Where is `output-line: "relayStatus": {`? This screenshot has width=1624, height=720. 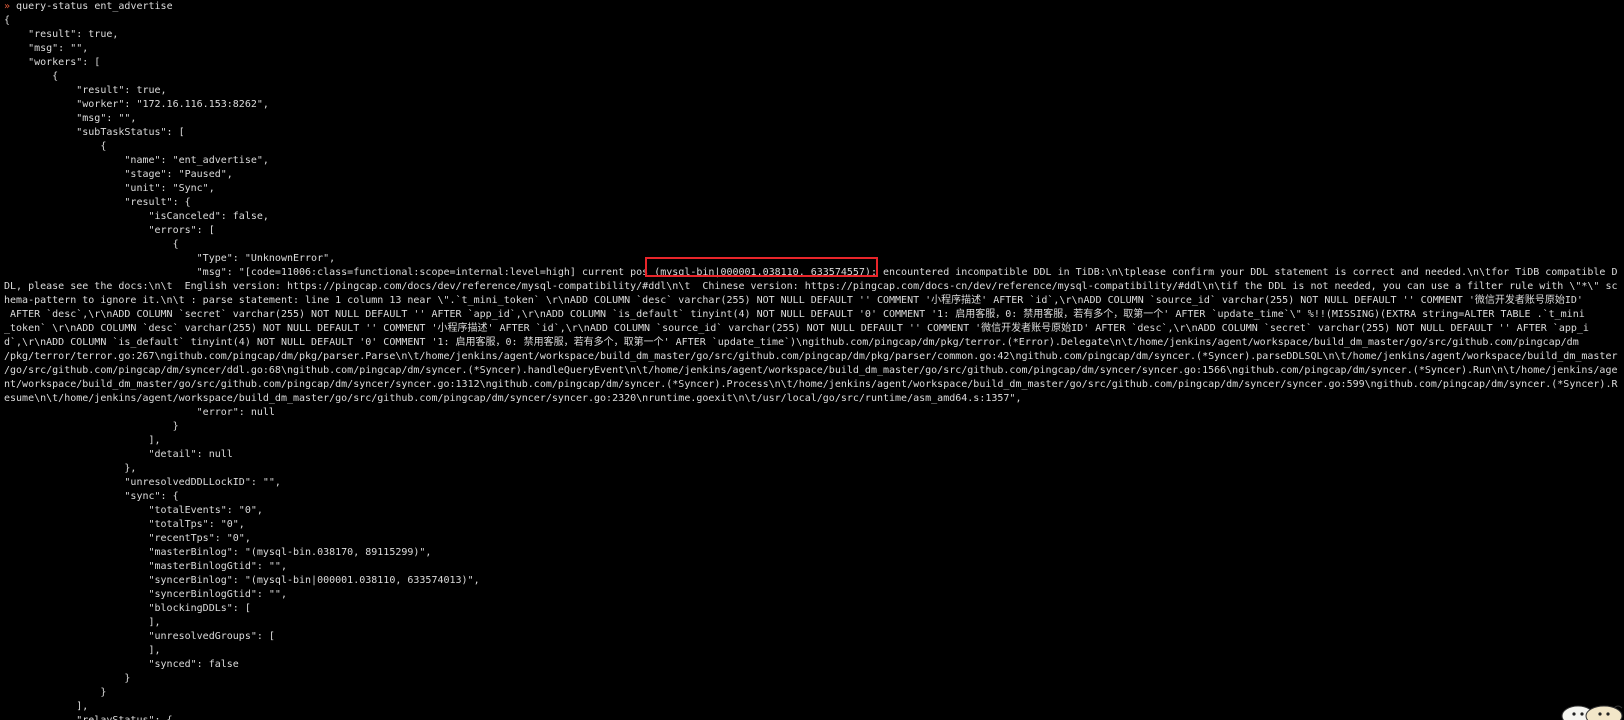
output-line: "relayStatus": { is located at coordinates (814, 717).